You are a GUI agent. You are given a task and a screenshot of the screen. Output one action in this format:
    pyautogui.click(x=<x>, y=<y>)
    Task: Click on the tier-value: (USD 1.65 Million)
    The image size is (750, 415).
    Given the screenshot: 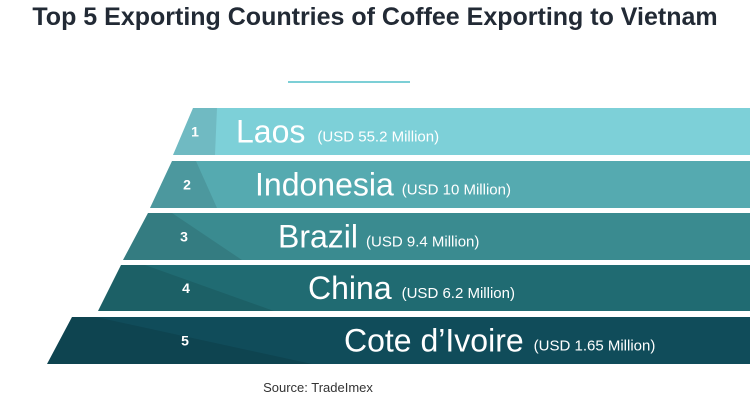 What is the action you would take?
    pyautogui.click(x=595, y=346)
    